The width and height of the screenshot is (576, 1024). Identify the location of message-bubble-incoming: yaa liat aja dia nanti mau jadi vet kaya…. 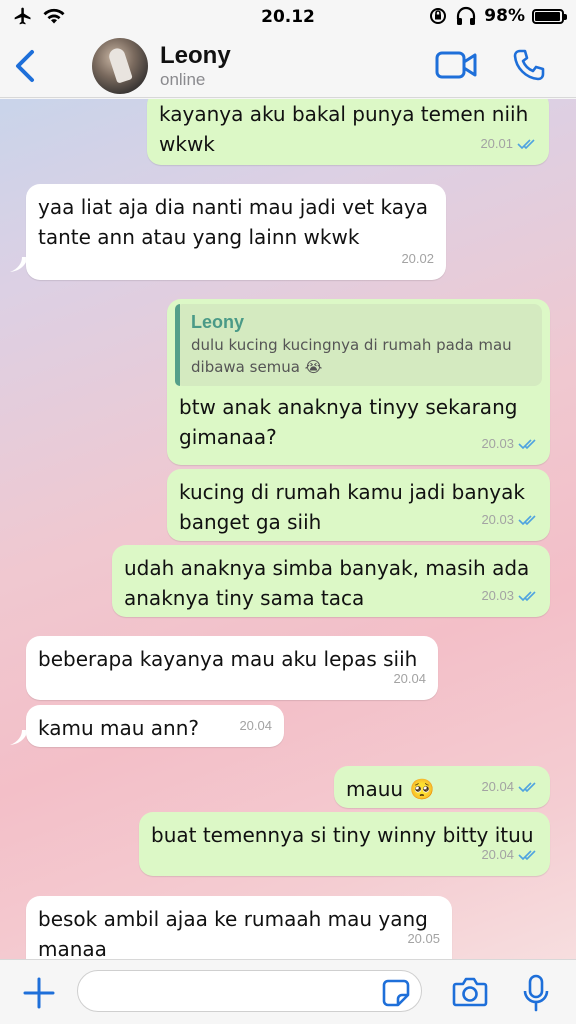
(236, 232).